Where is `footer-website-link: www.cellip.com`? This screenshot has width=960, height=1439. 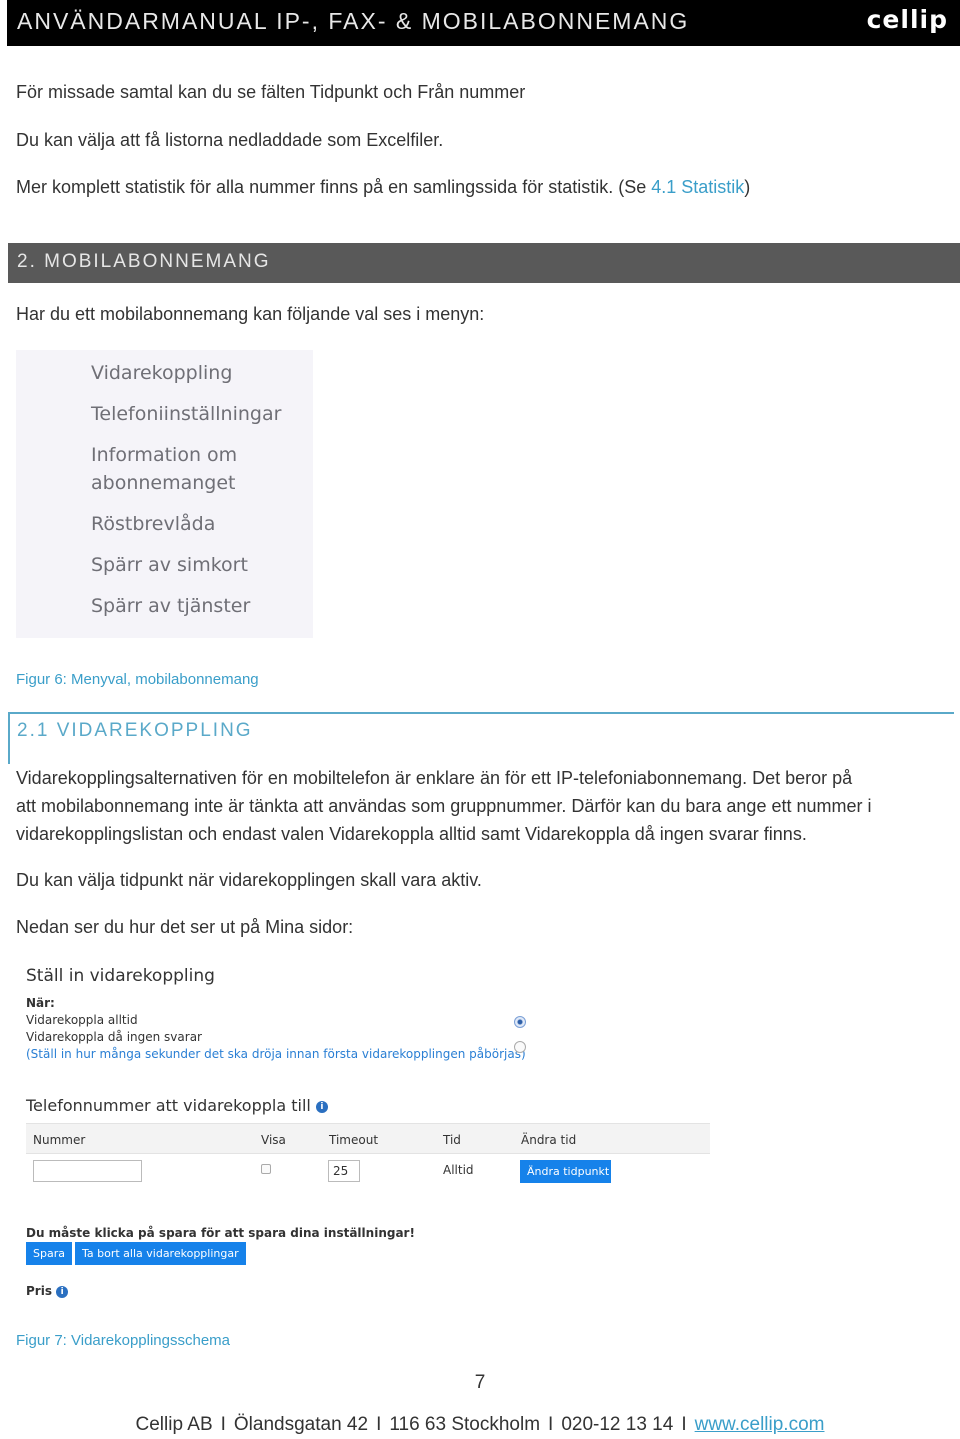 footer-website-link: www.cellip.com is located at coordinates (760, 1424).